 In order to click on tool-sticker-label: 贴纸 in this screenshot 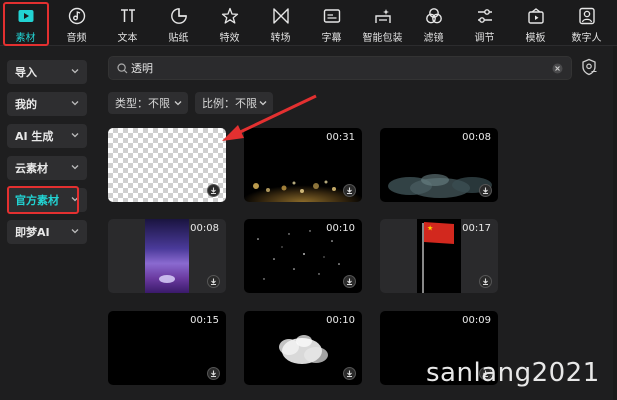, I will do `click(178, 38)`.